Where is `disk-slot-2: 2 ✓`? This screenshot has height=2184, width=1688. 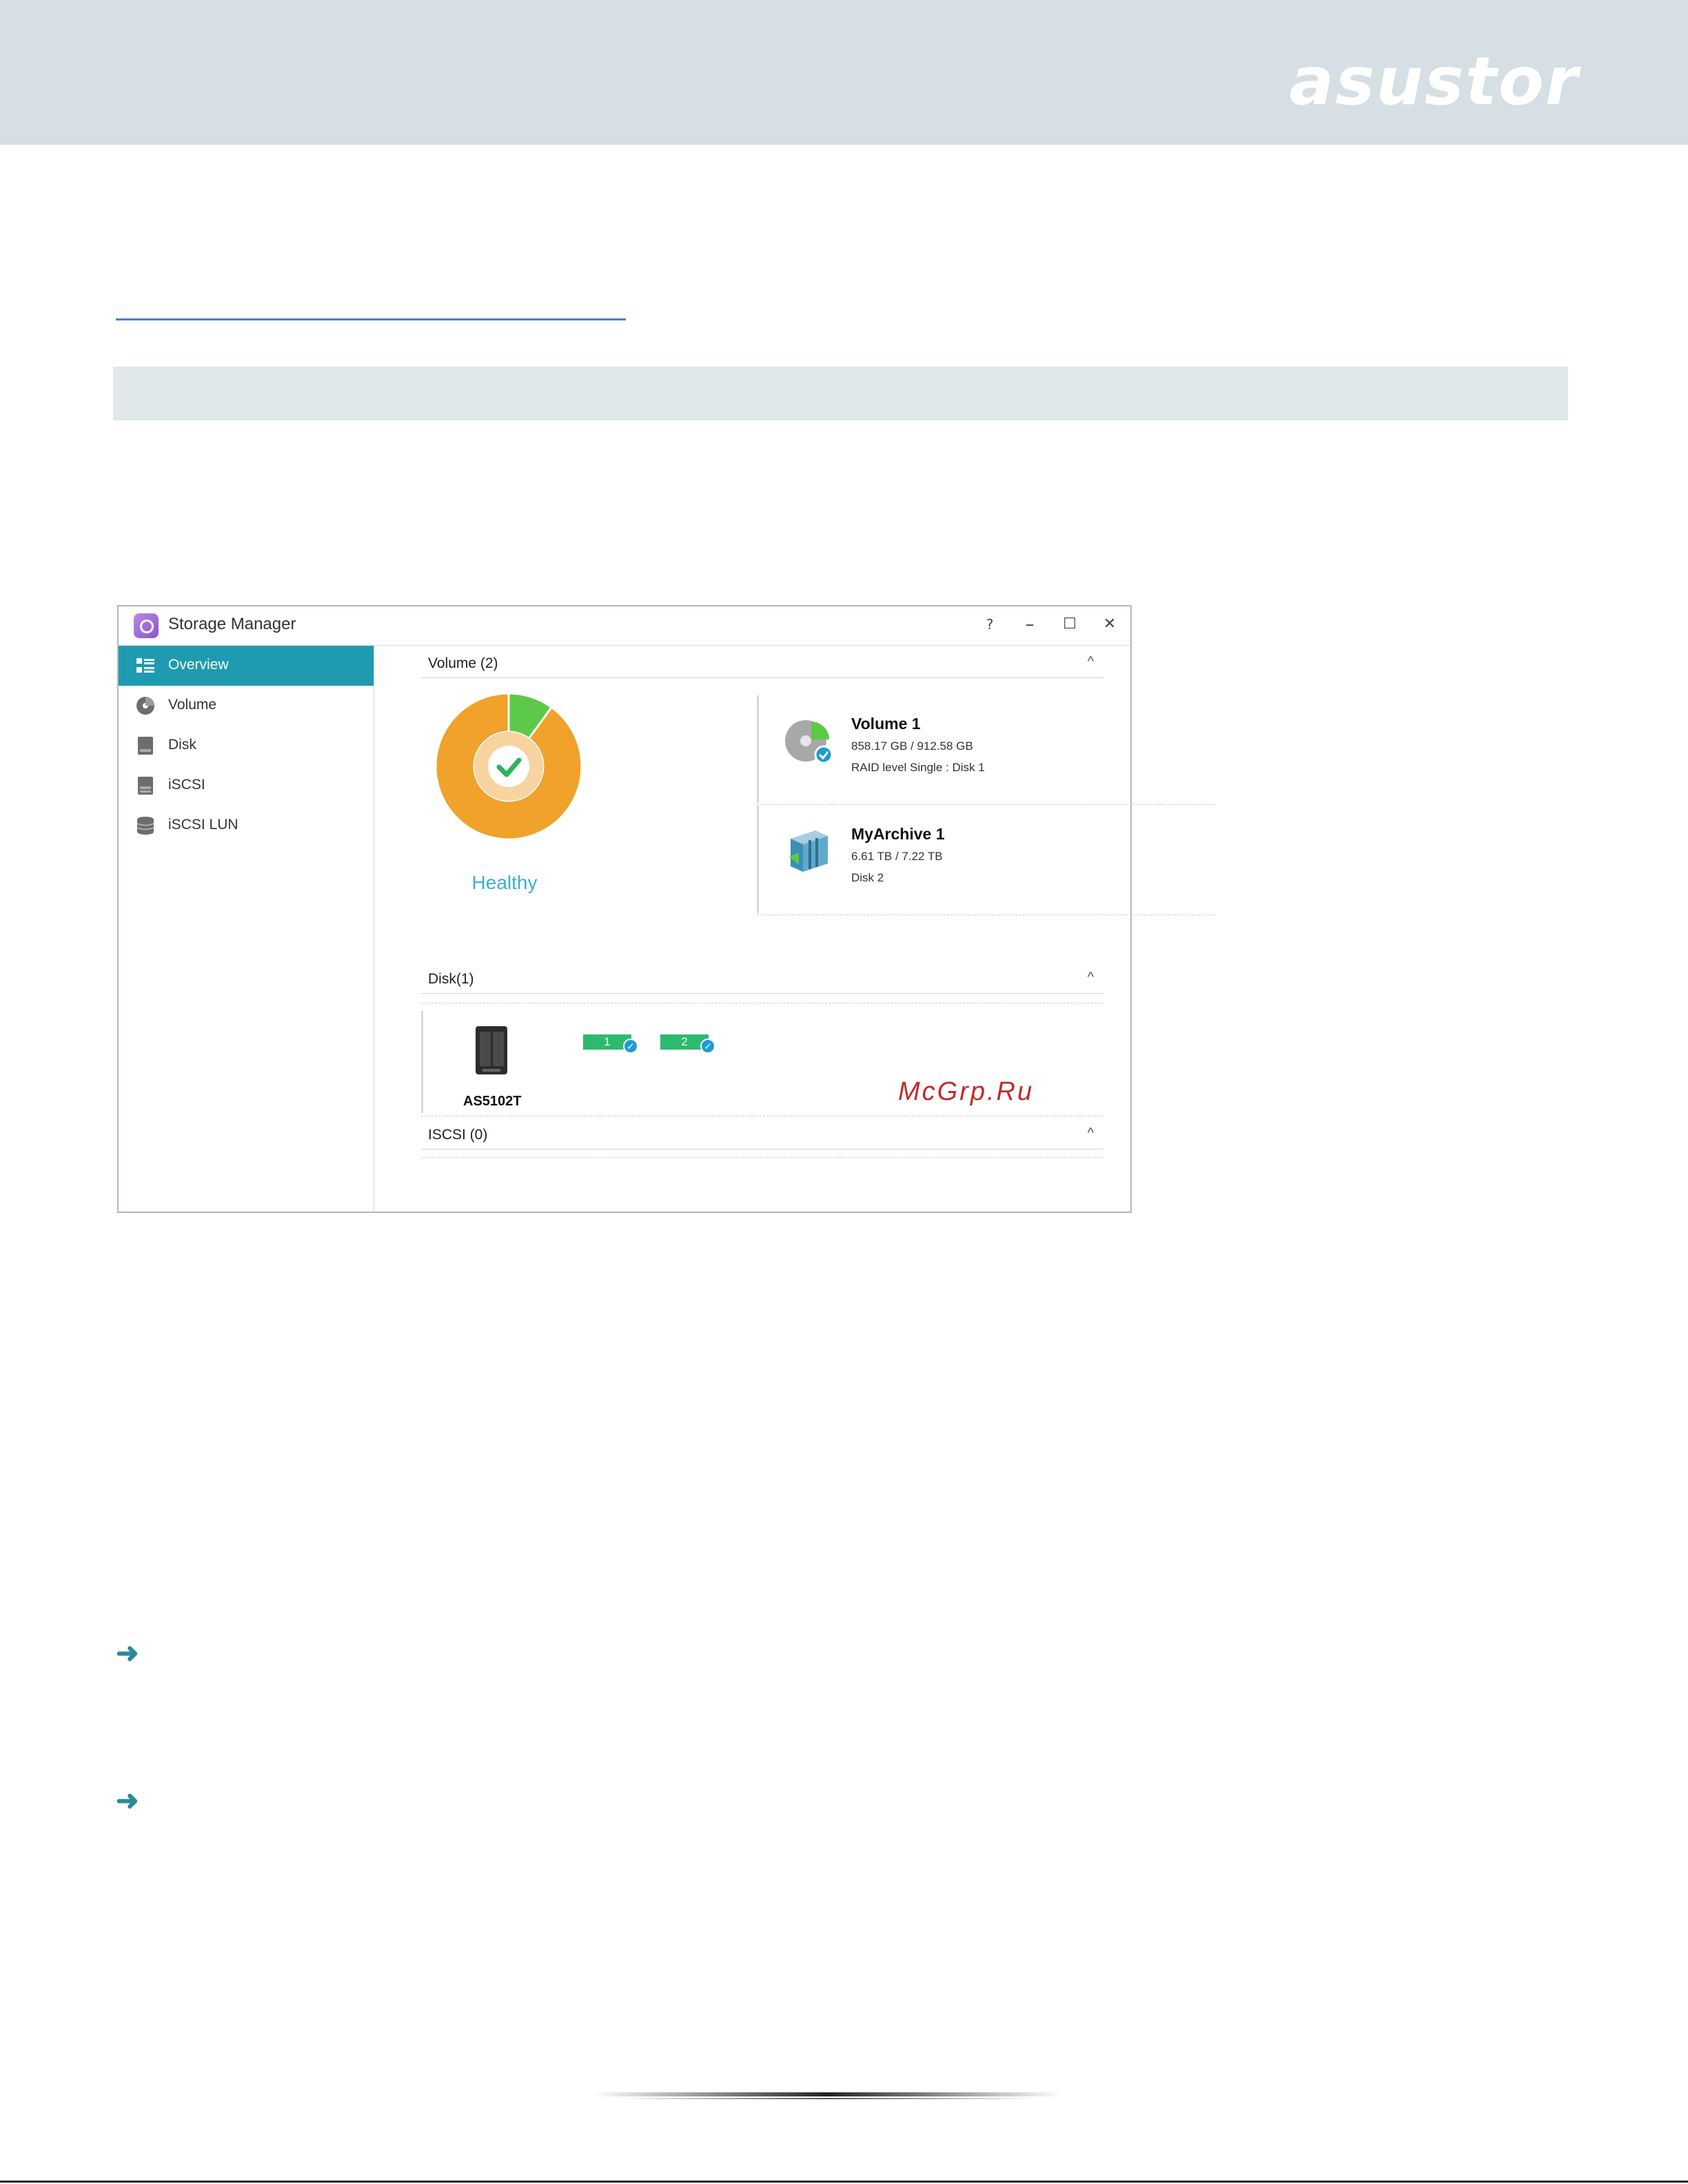
disk-slot-2: 2 ✓ is located at coordinates (687, 1044).